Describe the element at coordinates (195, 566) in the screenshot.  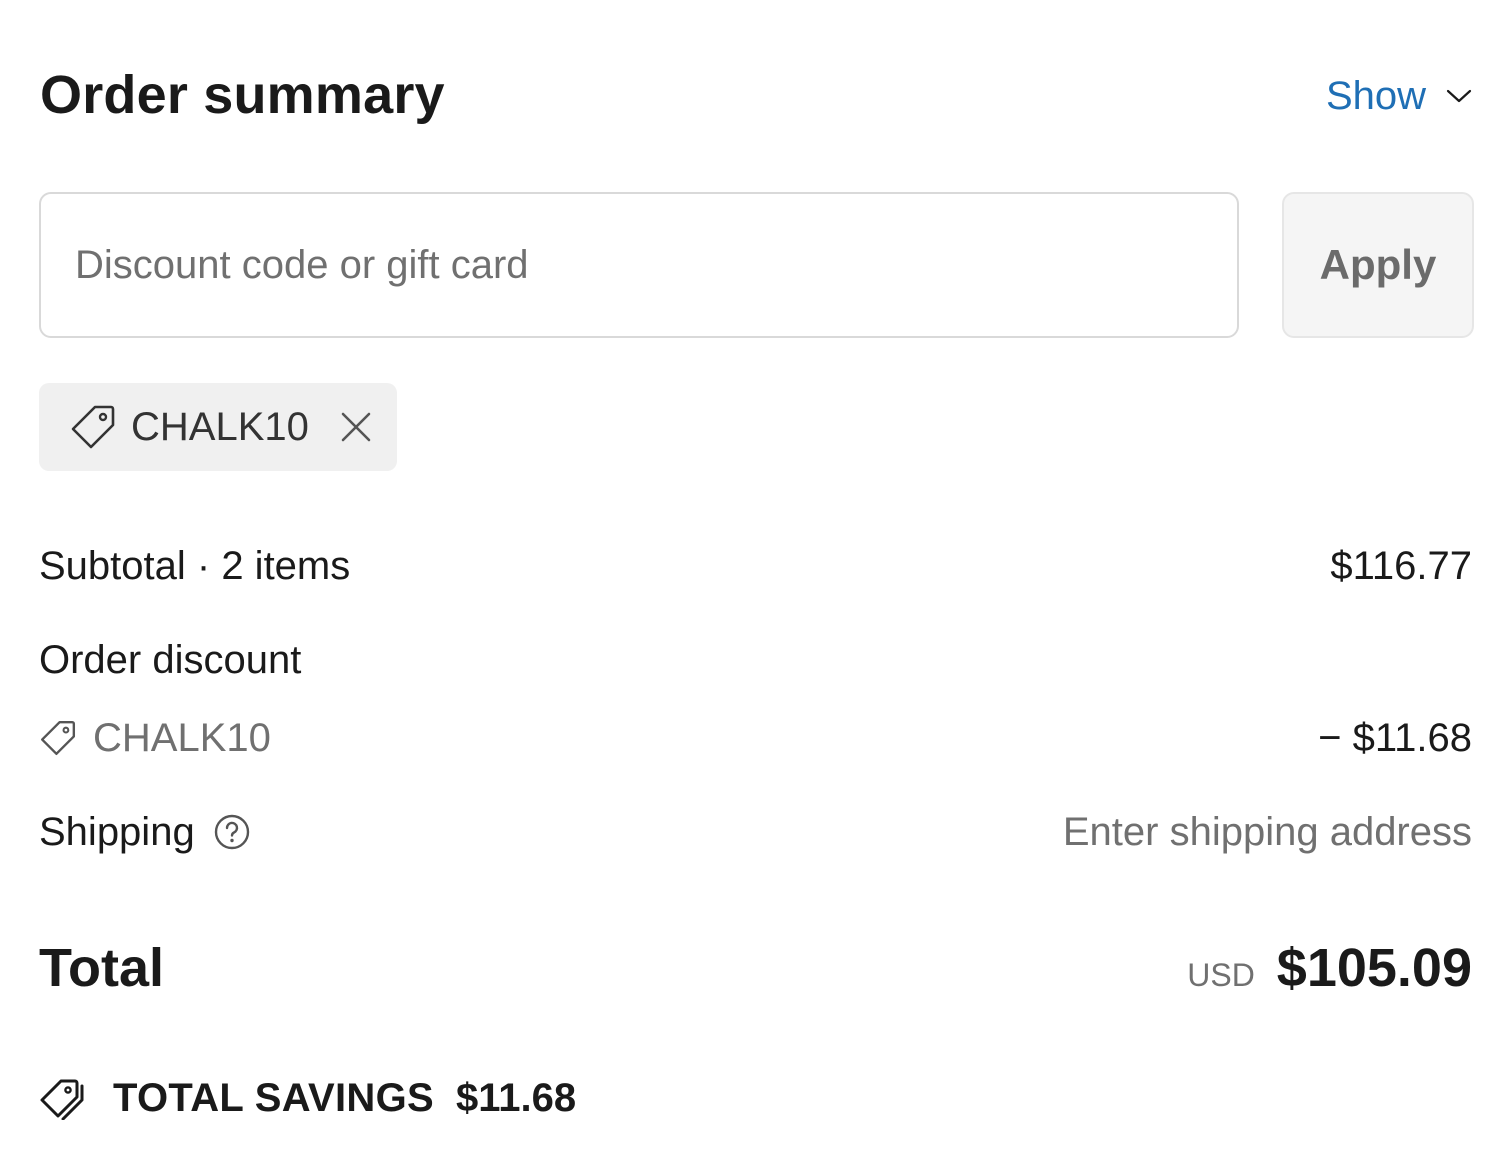
I see `subtotal-label: Subtotal · 2 items` at that location.